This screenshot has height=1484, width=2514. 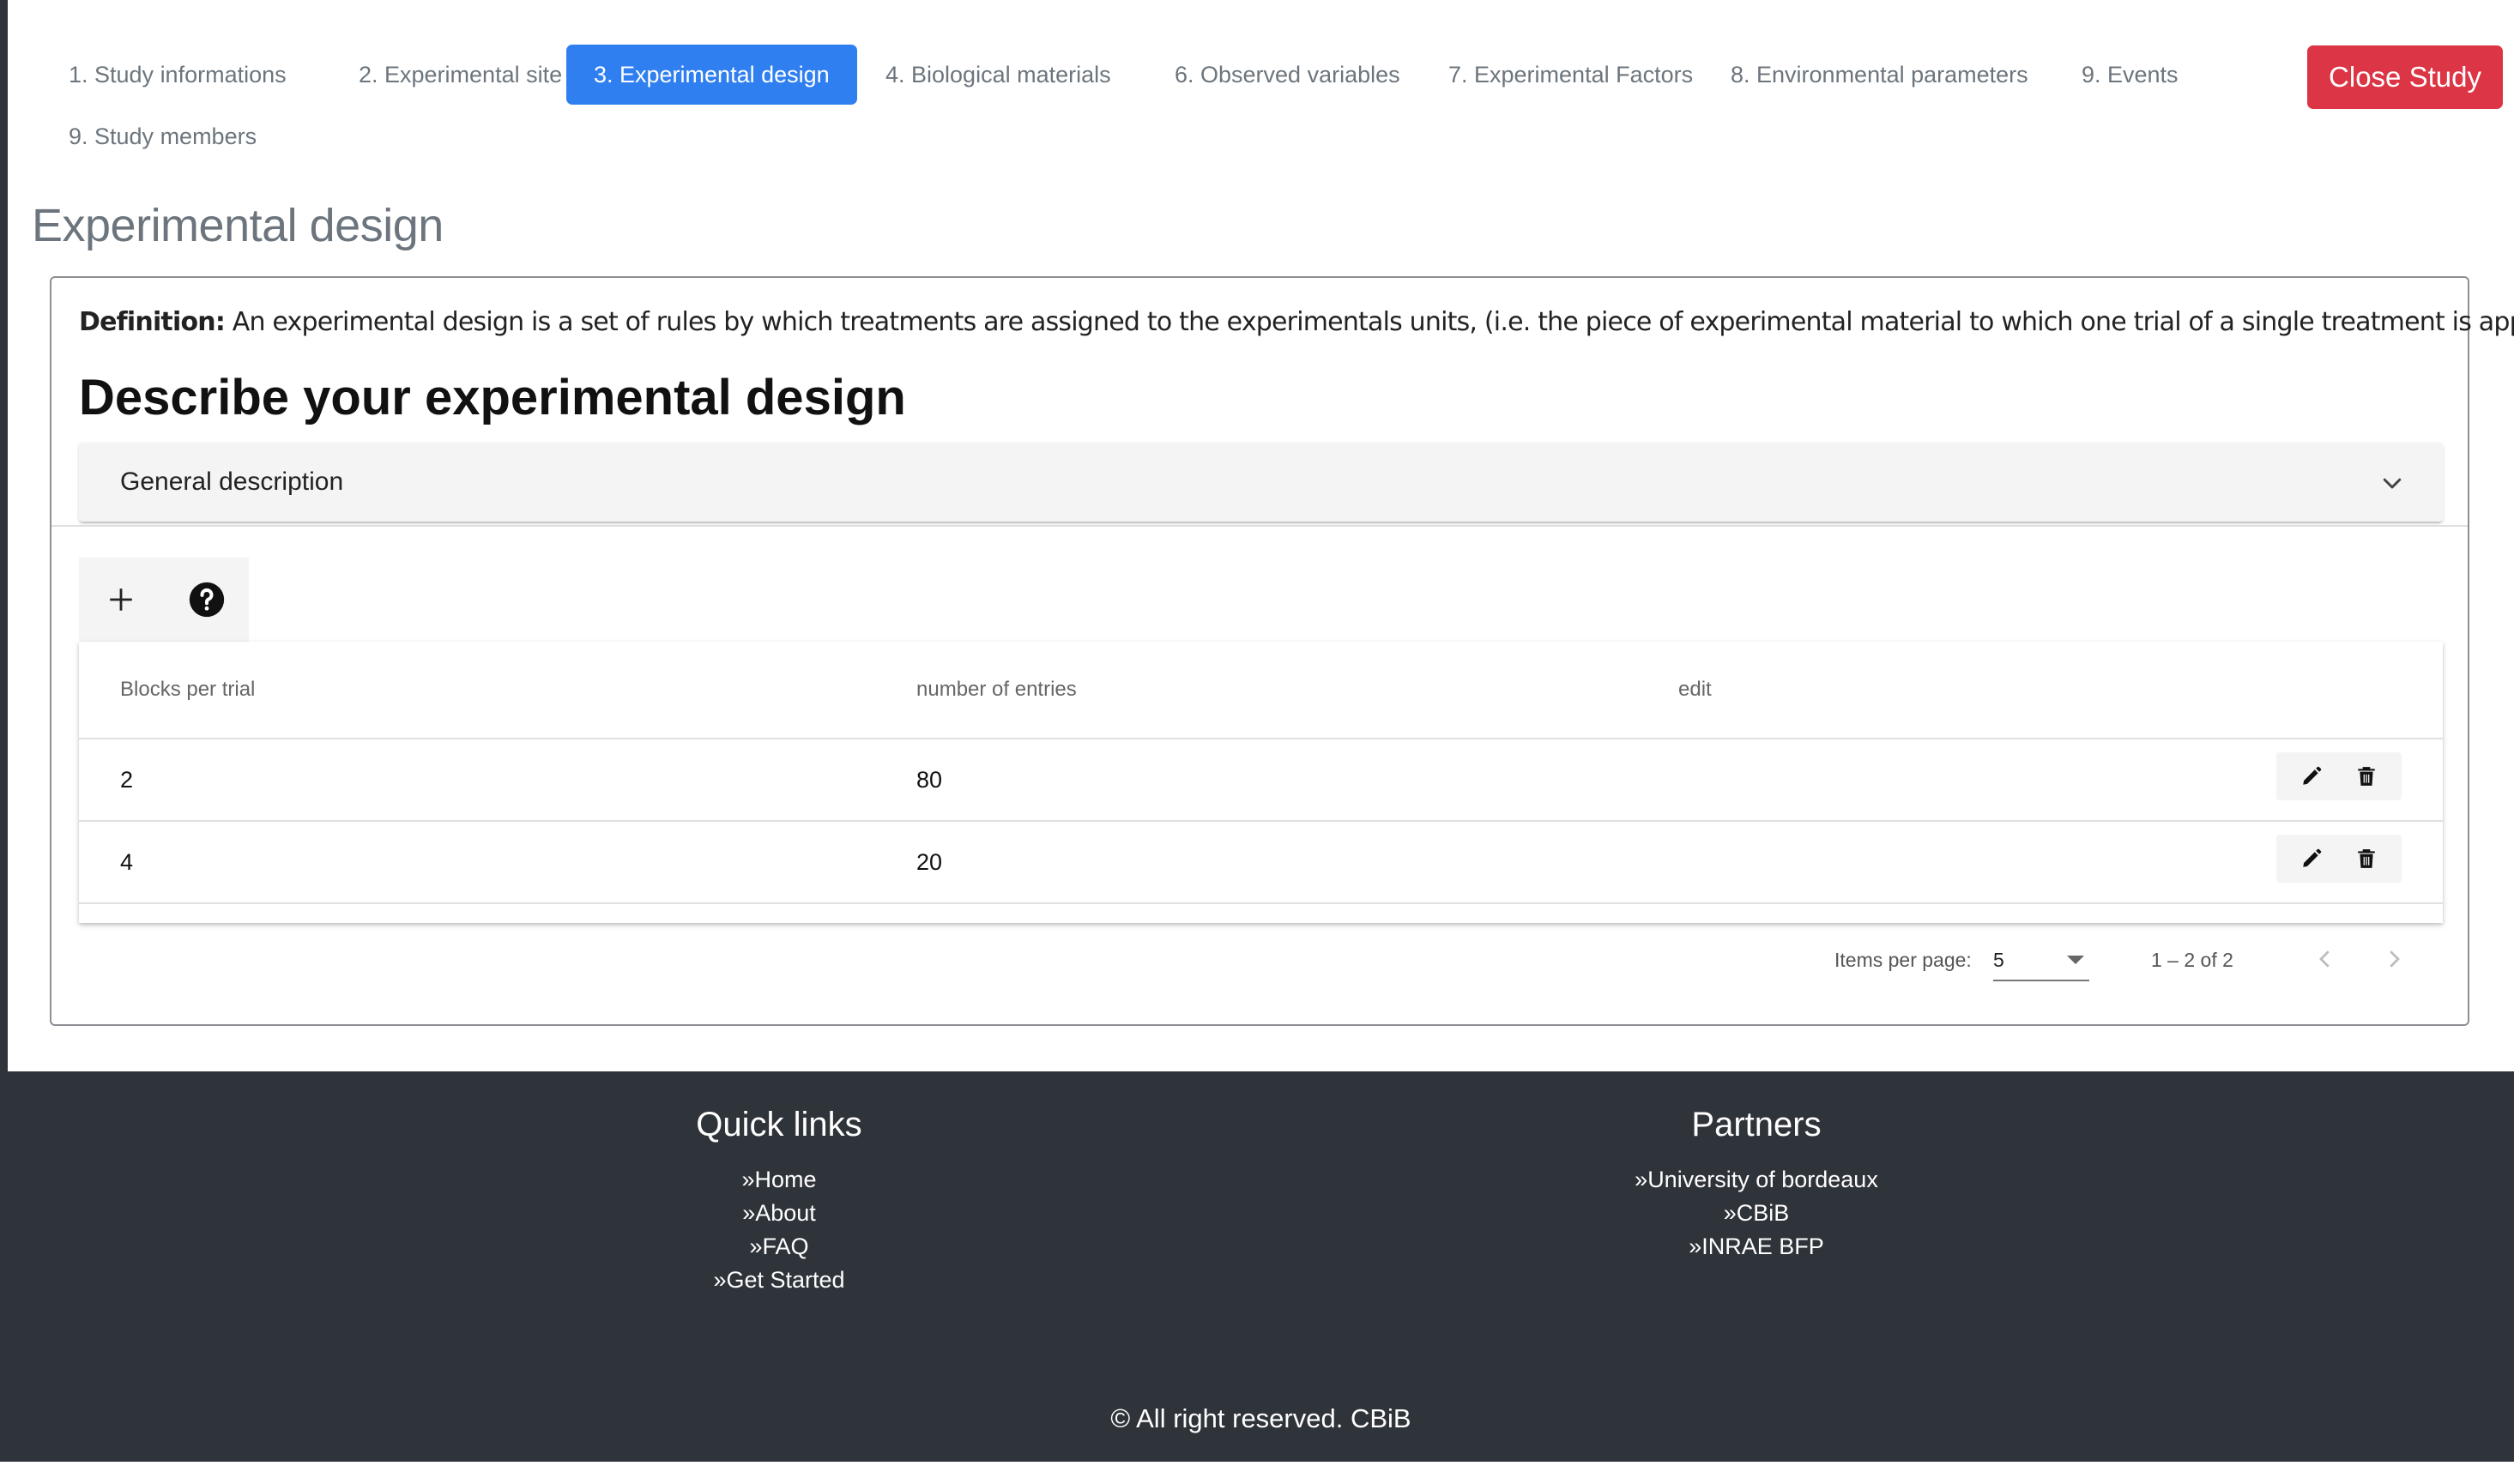 What do you see at coordinates (1571, 75) in the screenshot?
I see `tab-experimental-factors: 7. Experimental Factors` at bounding box center [1571, 75].